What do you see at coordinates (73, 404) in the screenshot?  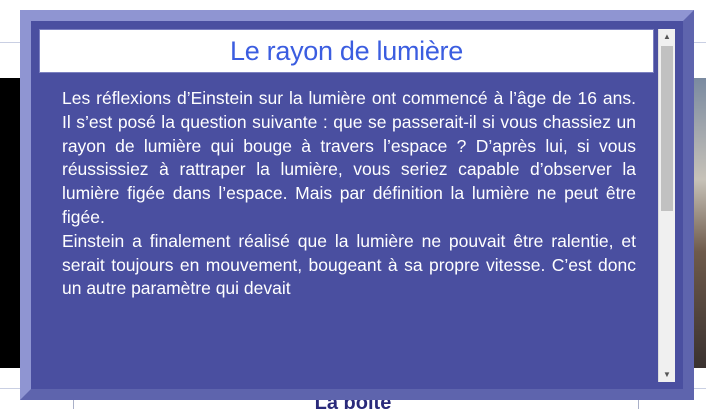 I see `background-tick-left` at bounding box center [73, 404].